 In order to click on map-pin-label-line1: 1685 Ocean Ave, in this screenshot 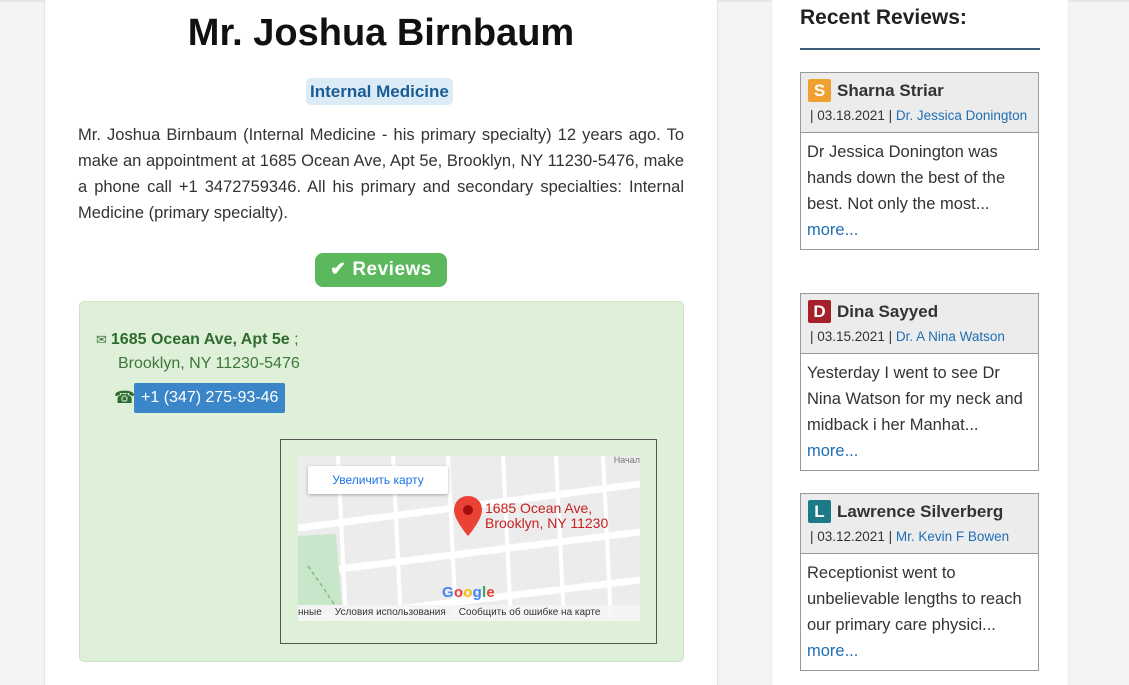, I will do `click(539, 508)`.